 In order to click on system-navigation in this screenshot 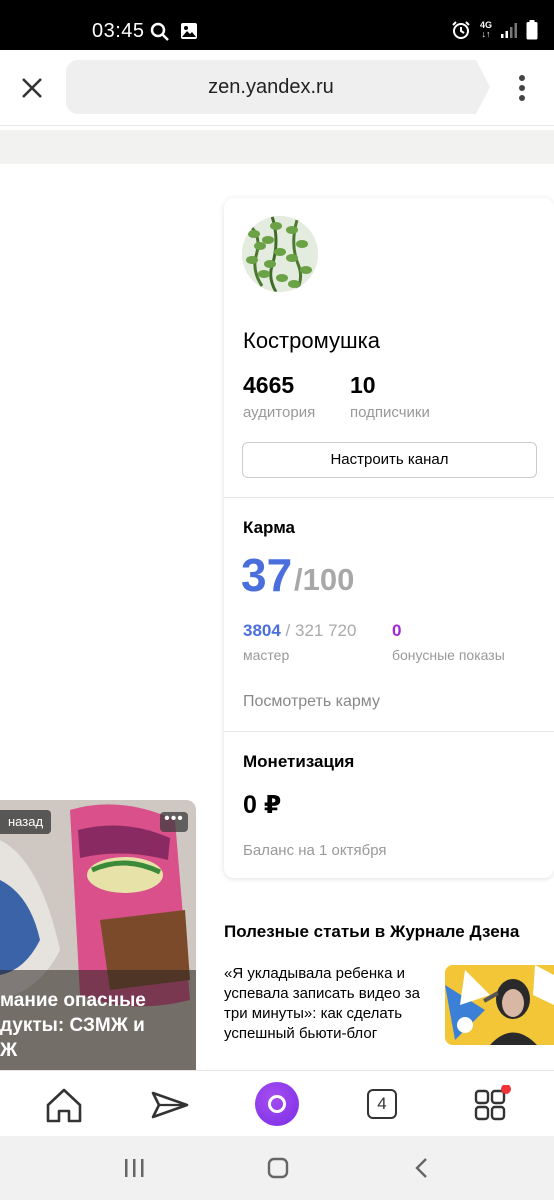, I will do `click(277, 1168)`.